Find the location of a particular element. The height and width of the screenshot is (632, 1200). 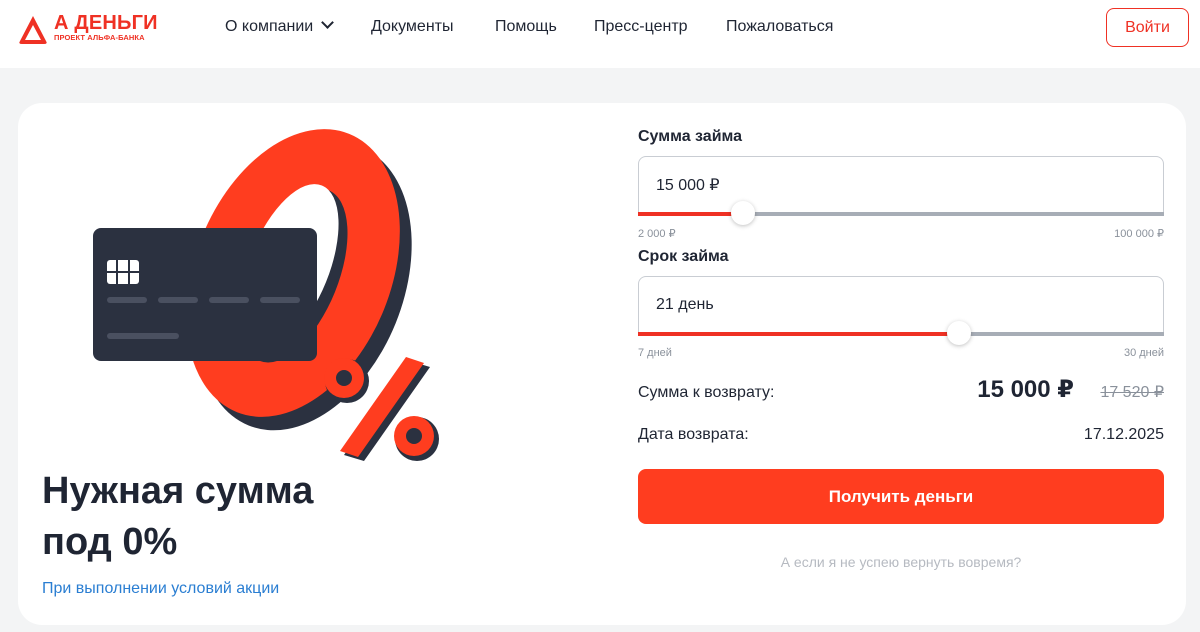

promo-conditions-link: При выполнении условий акции is located at coordinates (160, 589).